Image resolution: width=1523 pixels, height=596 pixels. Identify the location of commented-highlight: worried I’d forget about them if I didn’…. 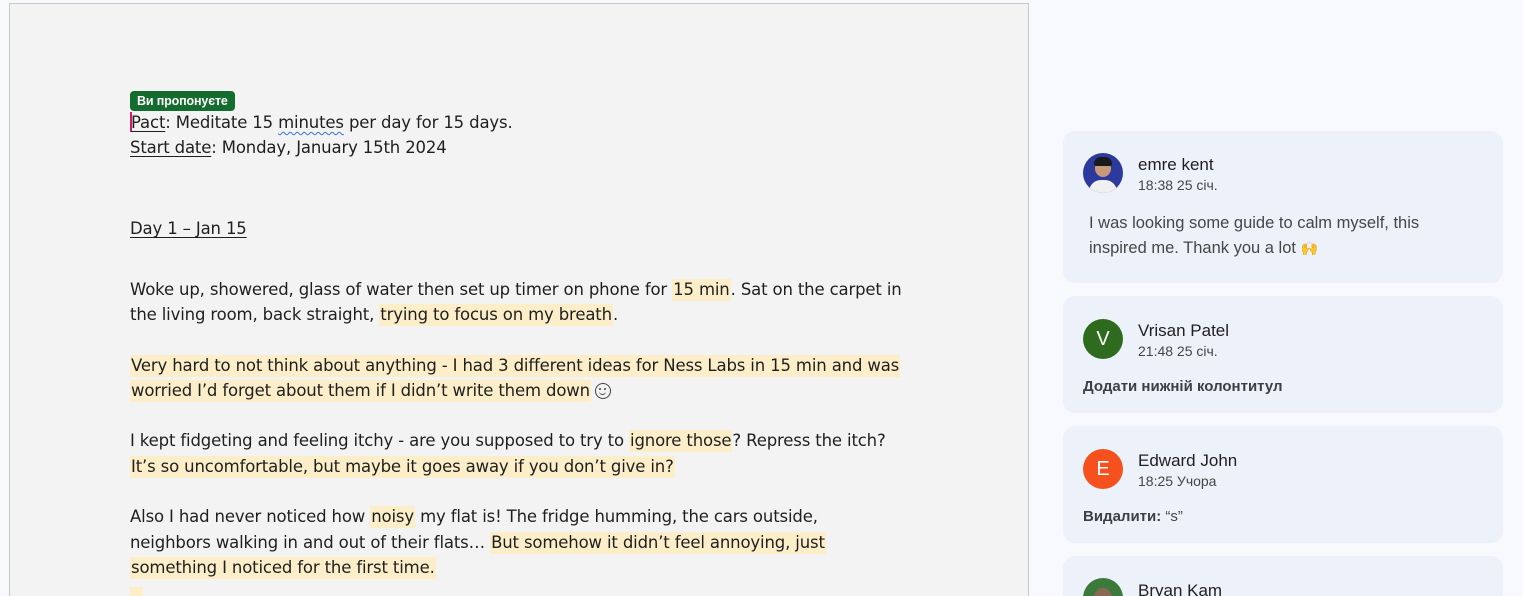
(360, 391).